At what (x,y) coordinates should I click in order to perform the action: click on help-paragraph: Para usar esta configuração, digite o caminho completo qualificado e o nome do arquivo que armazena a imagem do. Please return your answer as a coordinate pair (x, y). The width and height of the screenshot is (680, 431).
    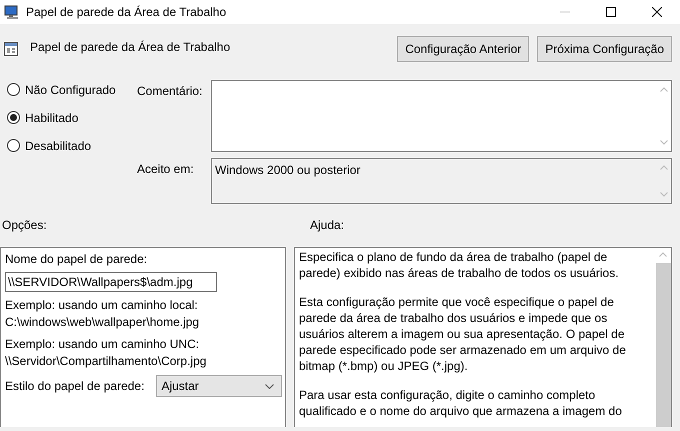
    Looking at the image, I should click on (461, 403).